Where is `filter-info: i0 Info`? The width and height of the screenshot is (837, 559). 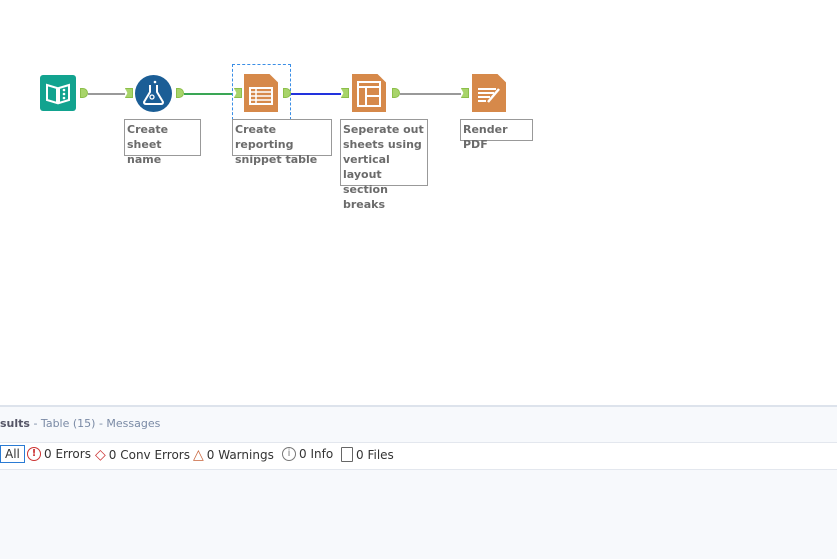
filter-info: i0 Info is located at coordinates (307, 454).